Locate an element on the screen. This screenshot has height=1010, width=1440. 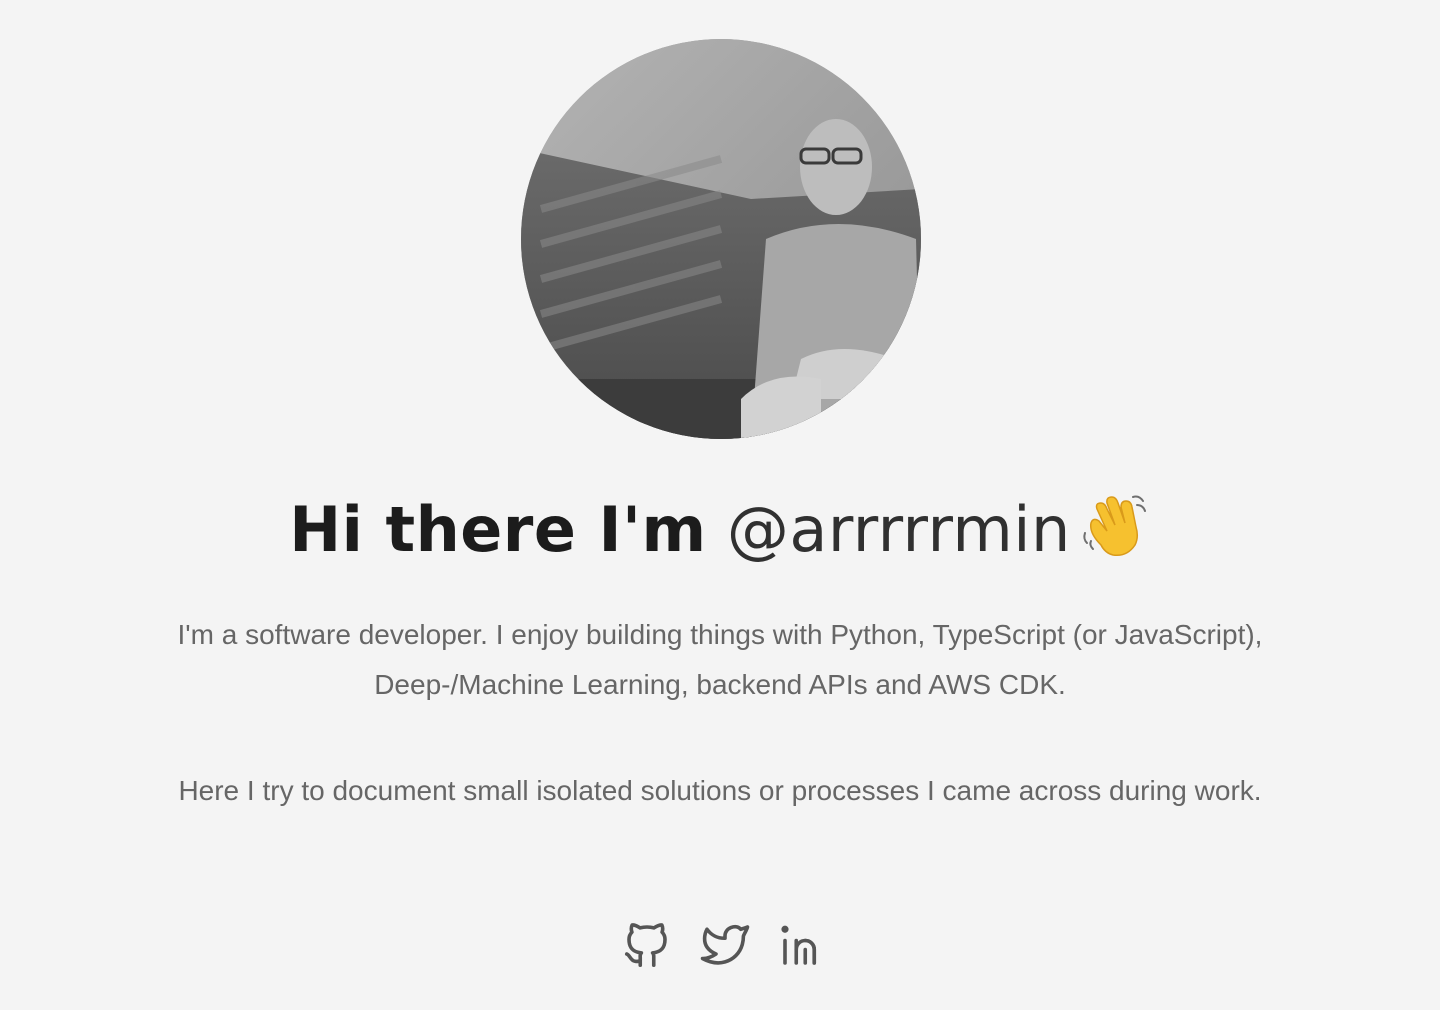
user-handle: @arrrrrmin is located at coordinates (898, 529).